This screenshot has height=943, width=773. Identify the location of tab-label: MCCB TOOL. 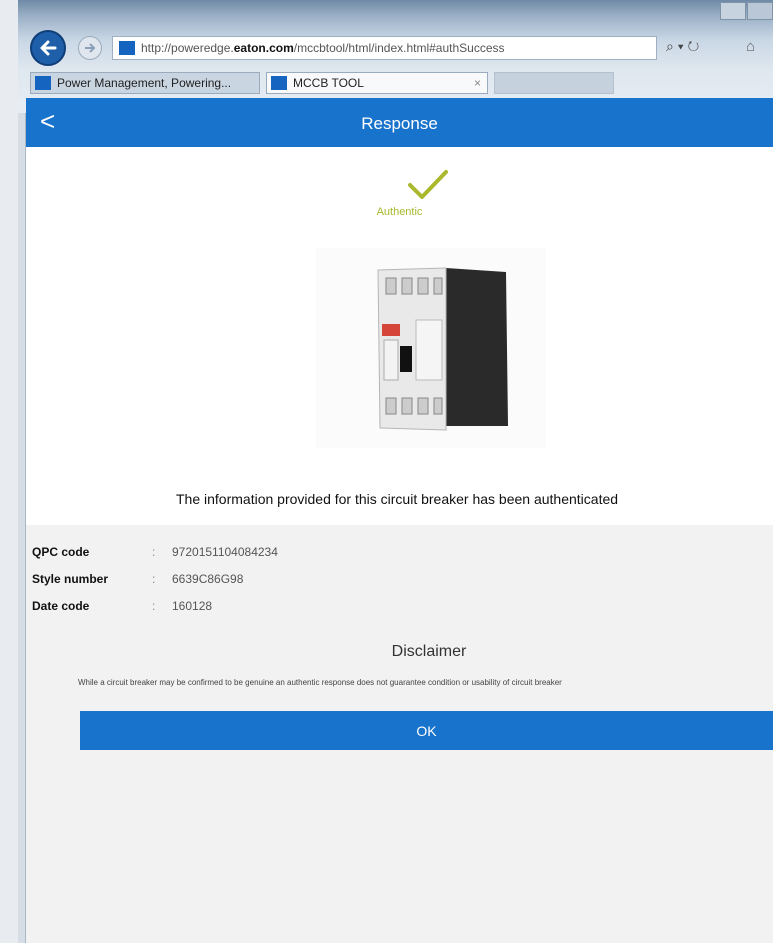
(328, 83).